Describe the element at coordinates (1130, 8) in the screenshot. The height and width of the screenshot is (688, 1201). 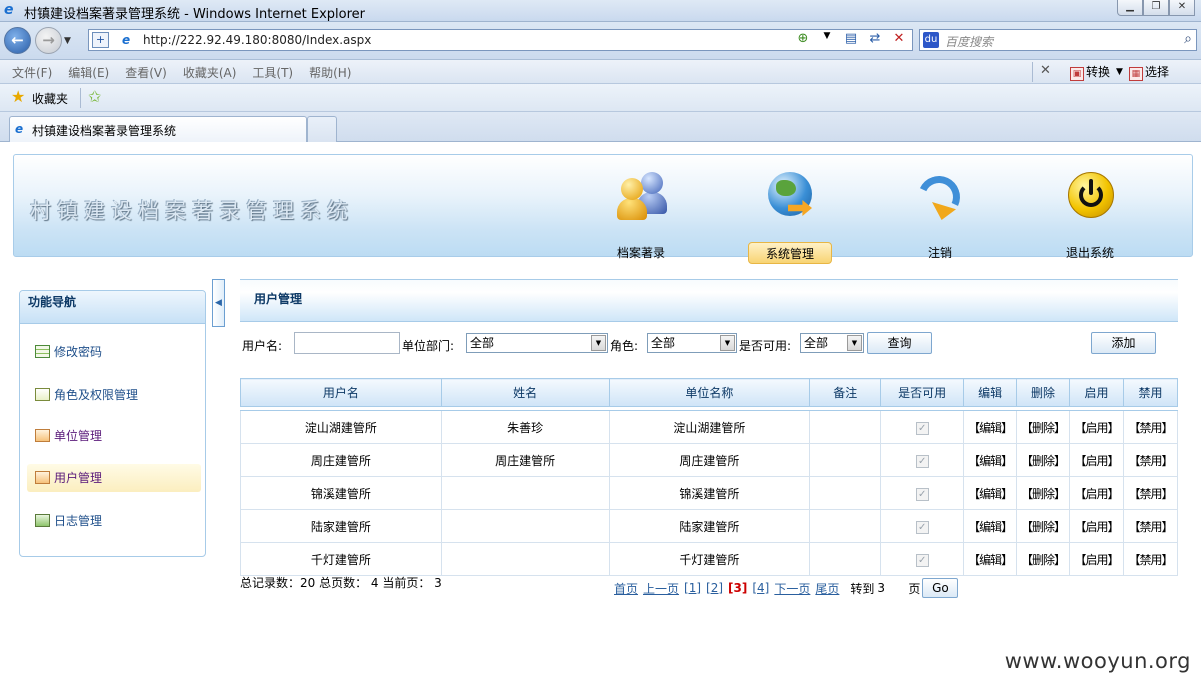
I see `minimize-icon: ▁` at that location.